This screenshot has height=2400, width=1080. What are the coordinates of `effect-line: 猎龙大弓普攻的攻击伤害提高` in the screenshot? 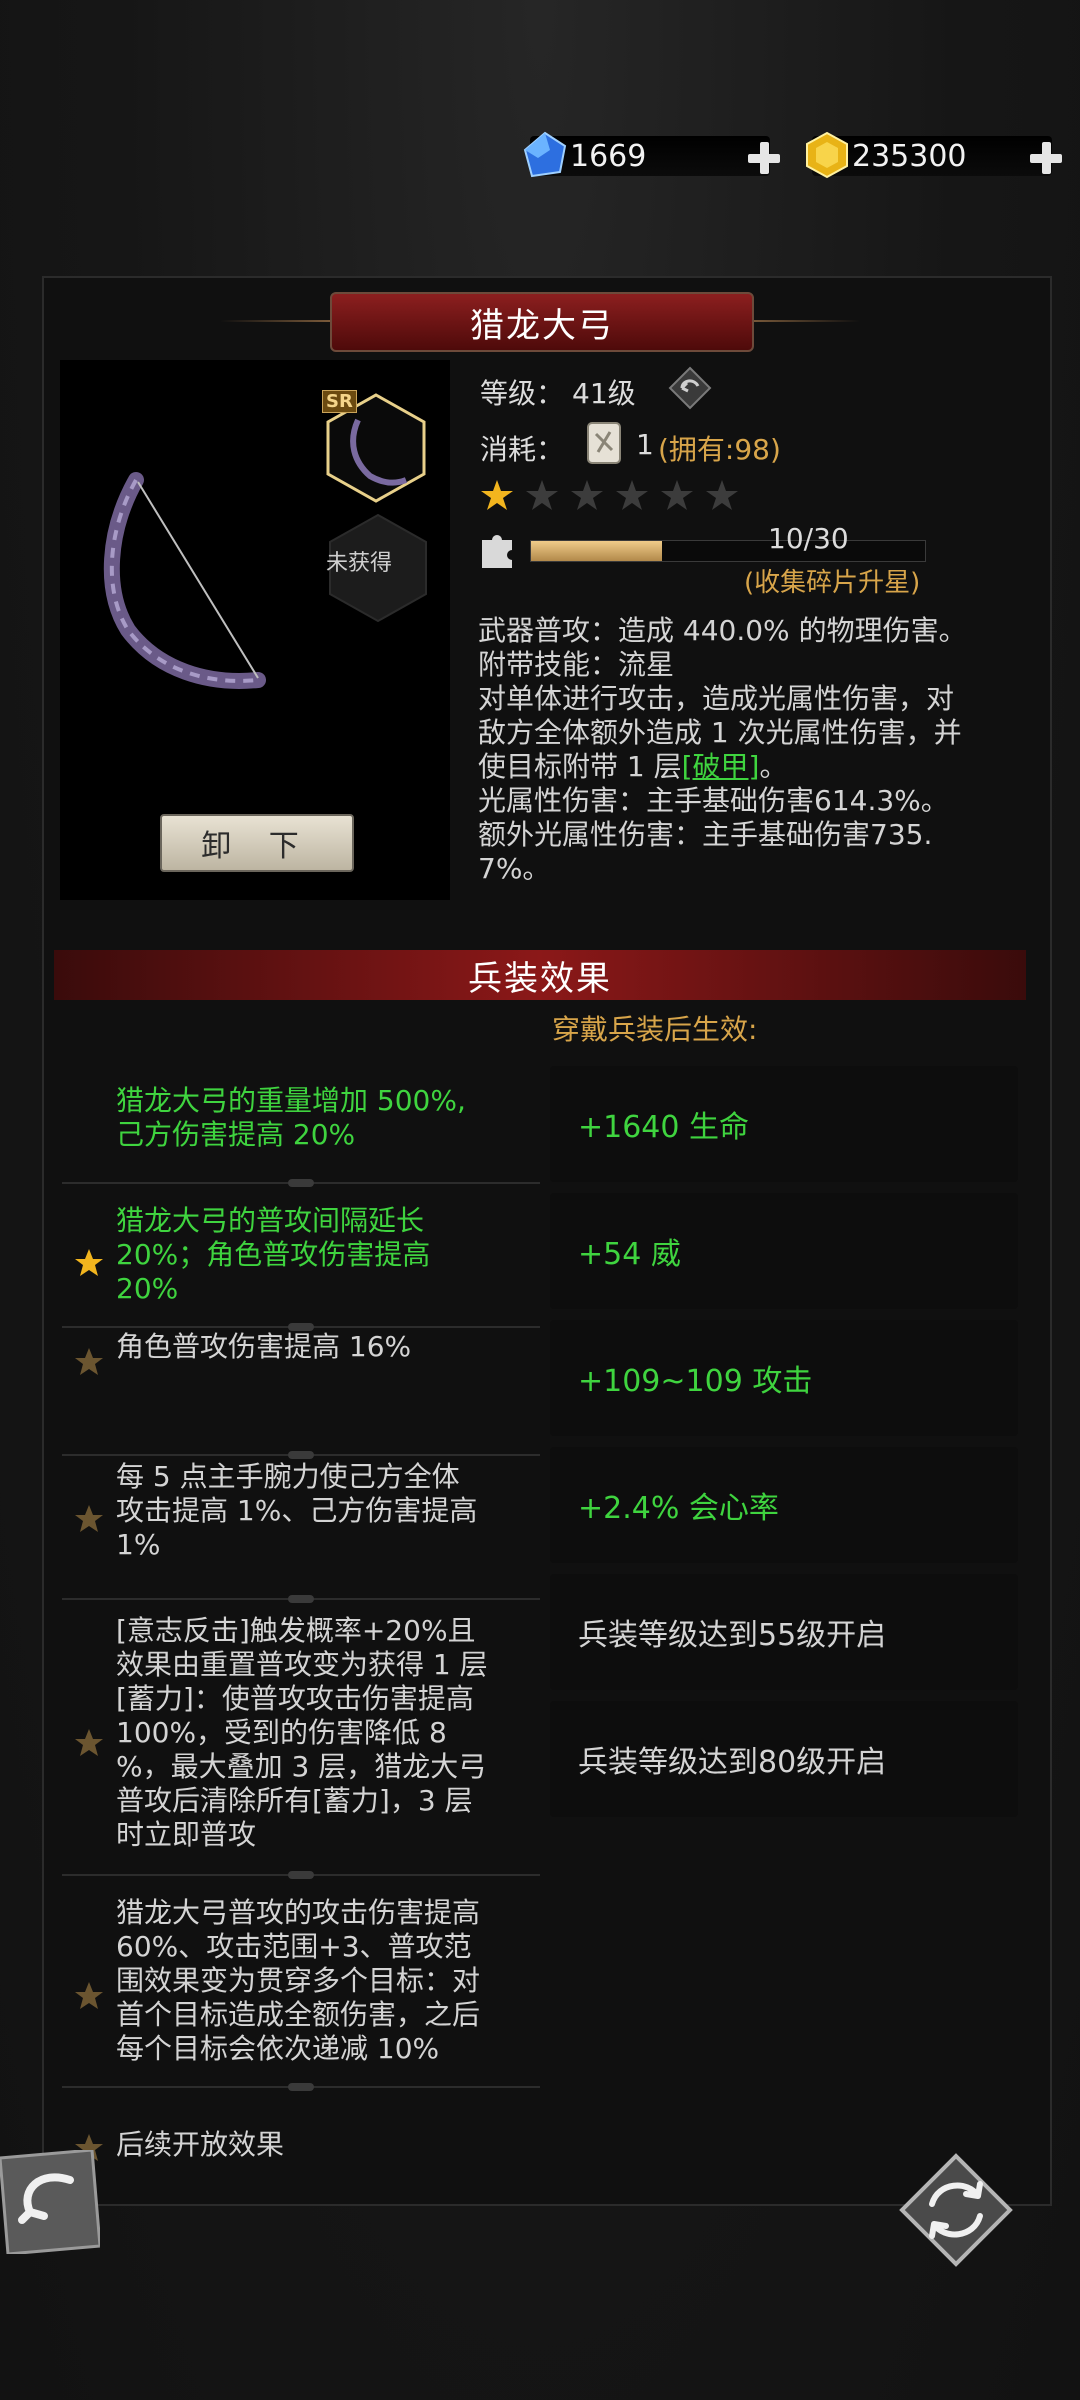 It's located at (298, 1912).